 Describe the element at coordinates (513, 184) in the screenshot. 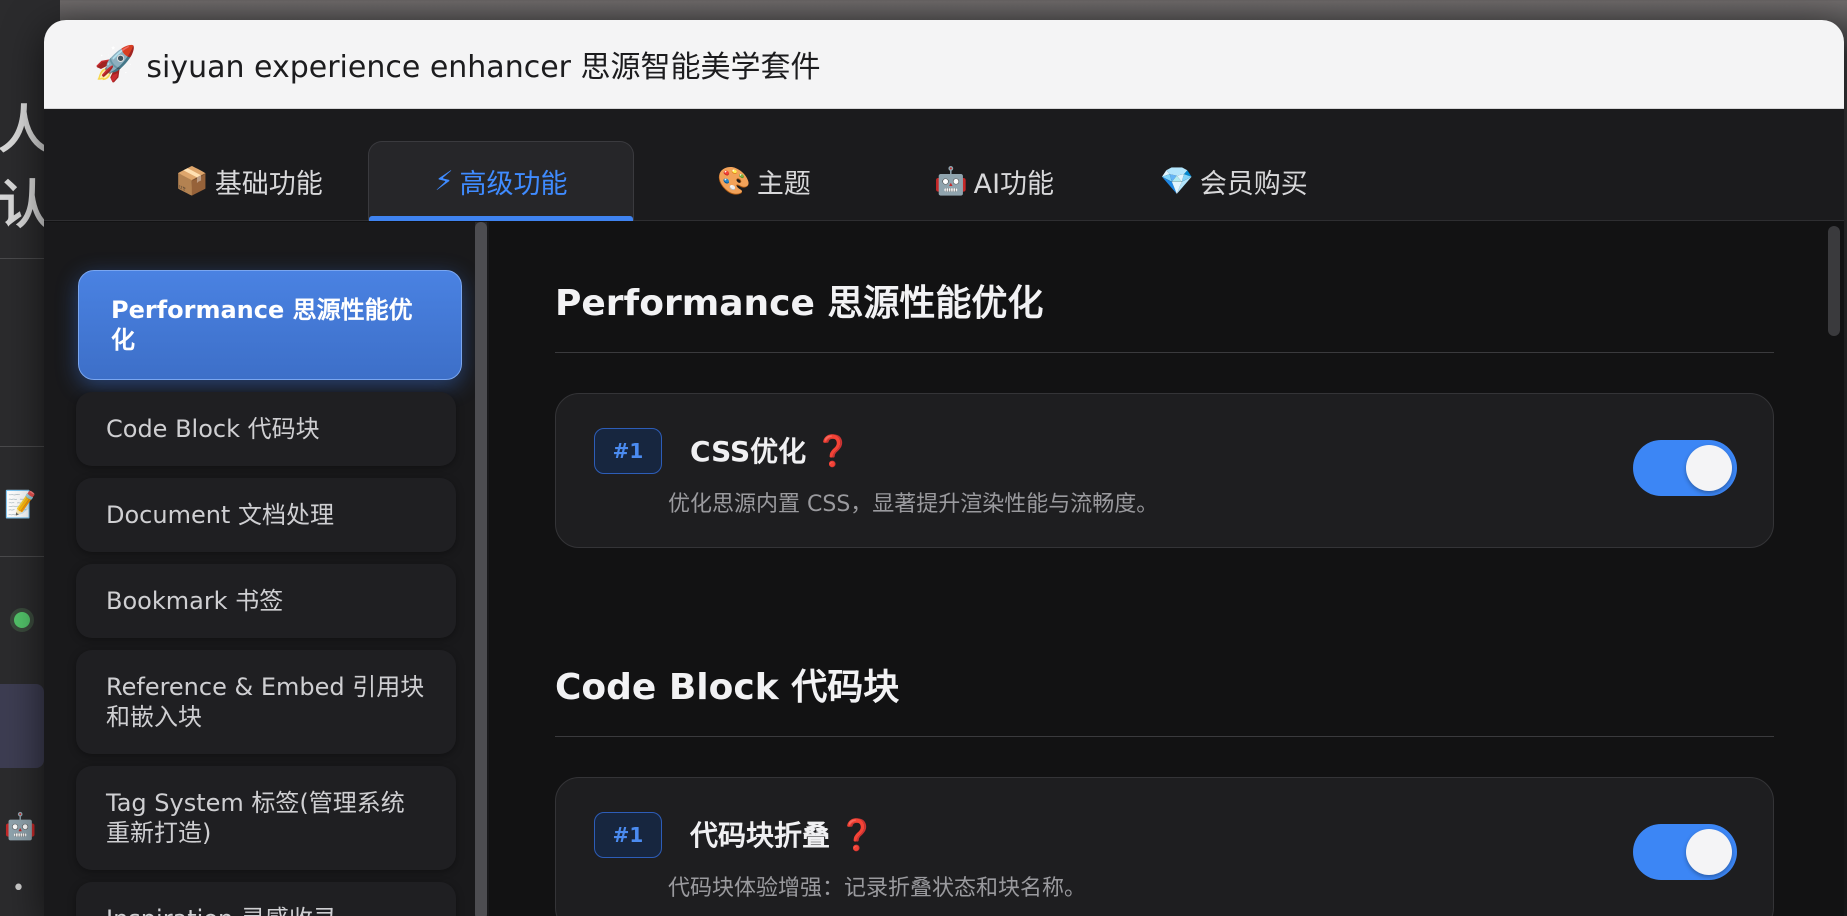

I see `tab-label: 高级功能` at that location.